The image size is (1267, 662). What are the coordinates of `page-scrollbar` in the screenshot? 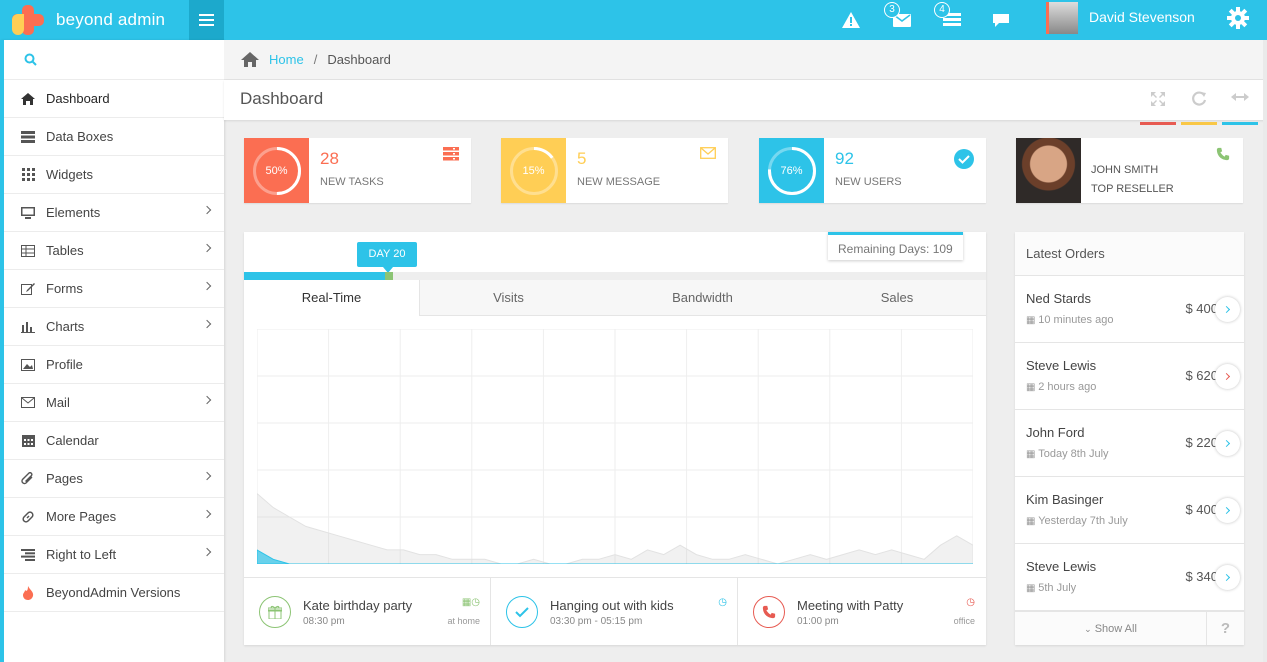 It's located at (1265, 351).